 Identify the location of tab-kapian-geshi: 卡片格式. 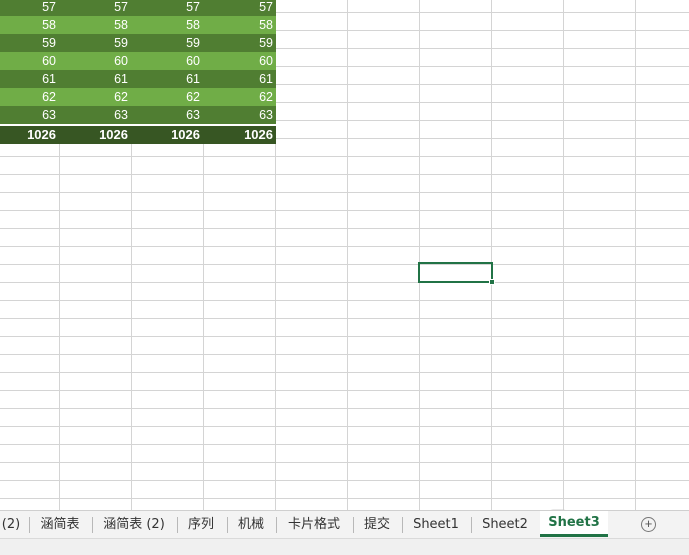
(314, 525).